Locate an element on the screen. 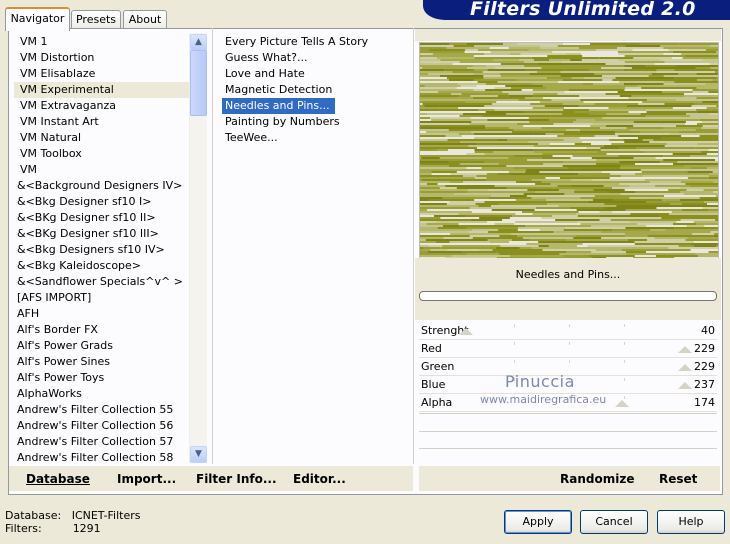  category-item: &<BKg Designer sf10 II> is located at coordinates (101, 218).